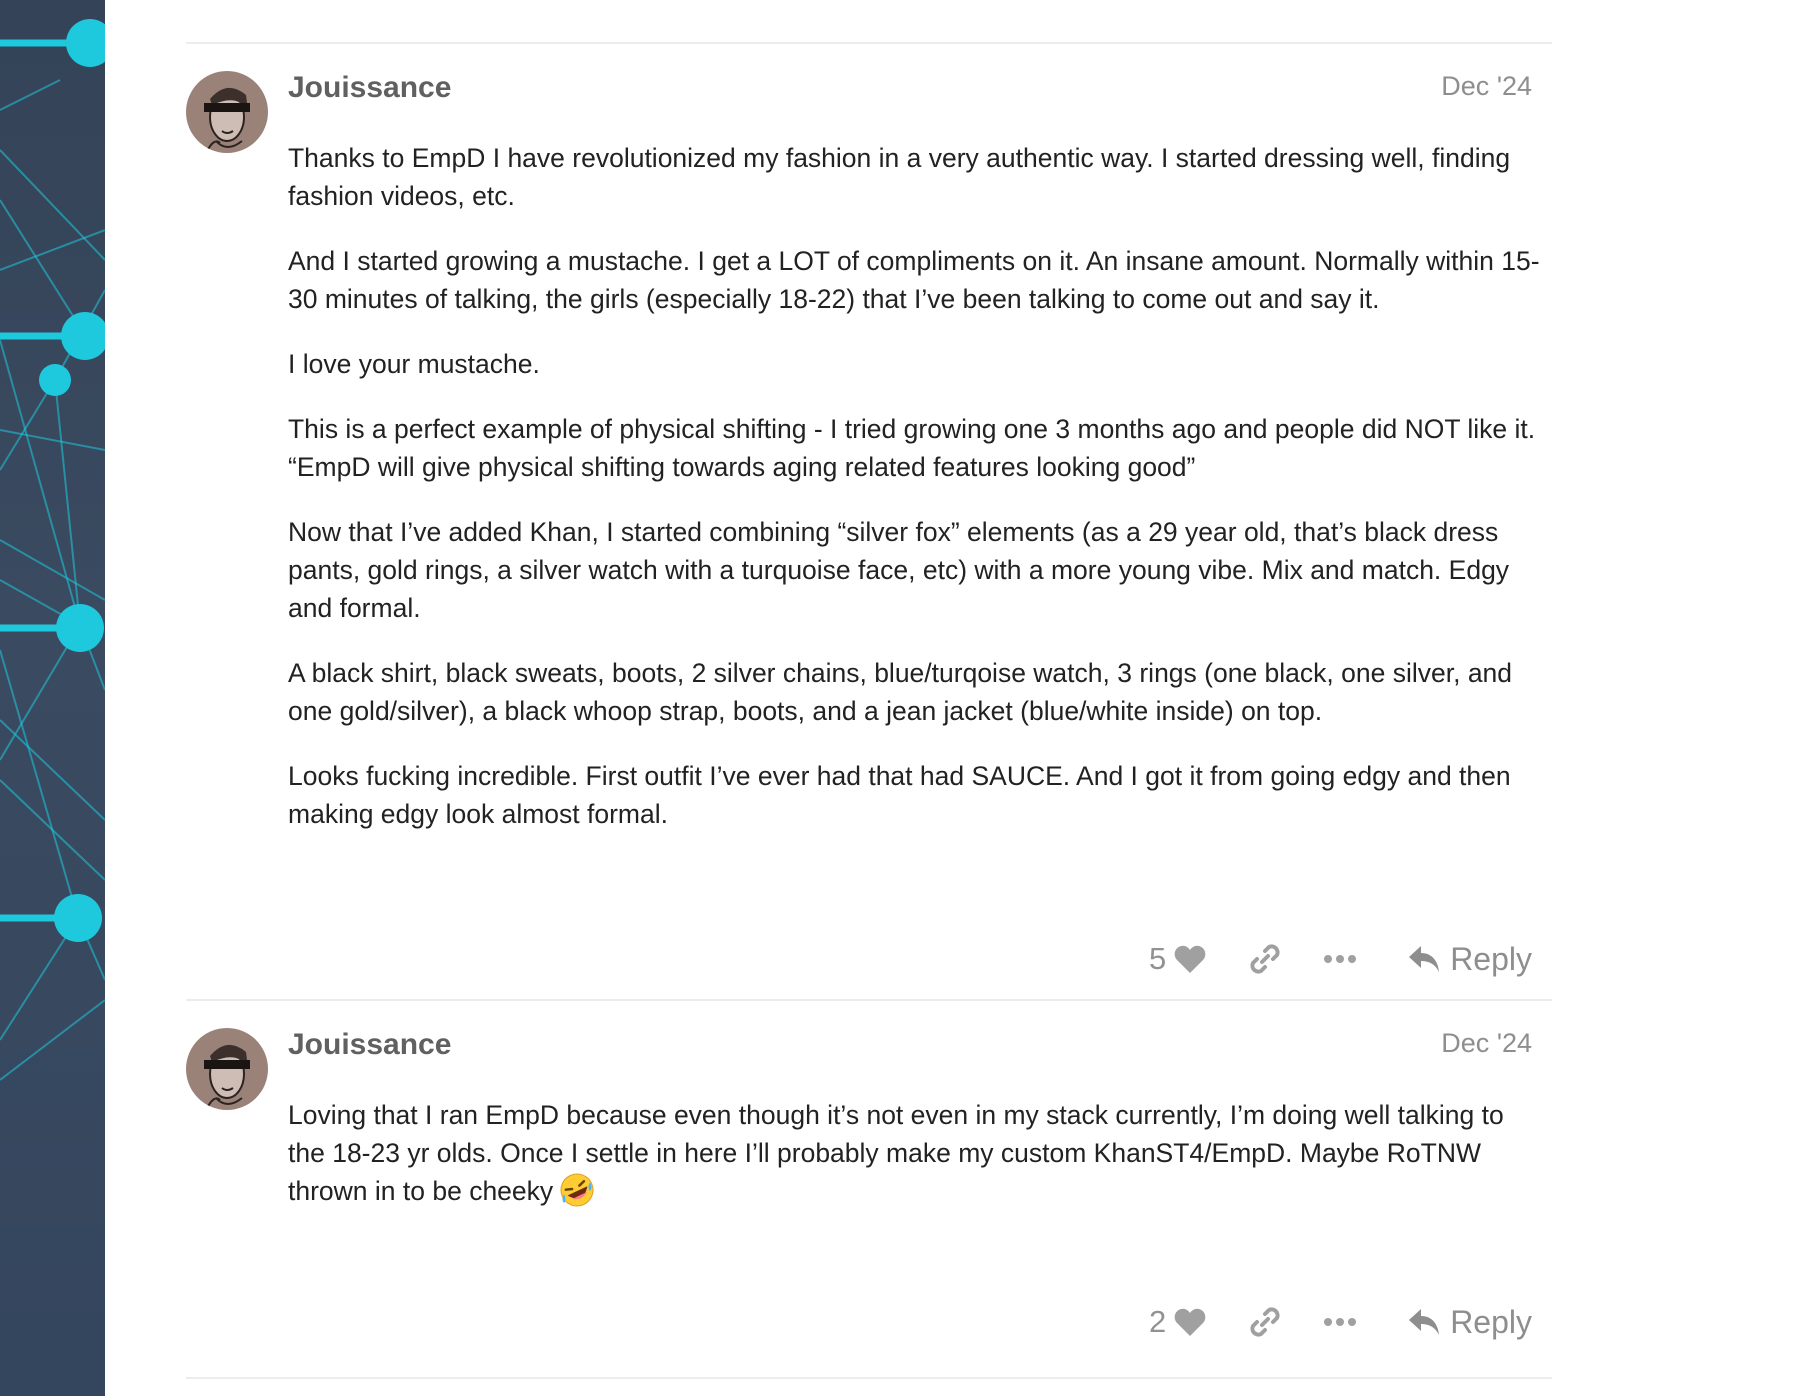 The width and height of the screenshot is (1804, 1396). I want to click on post-controls: 5 Reply, so click(1340, 959).